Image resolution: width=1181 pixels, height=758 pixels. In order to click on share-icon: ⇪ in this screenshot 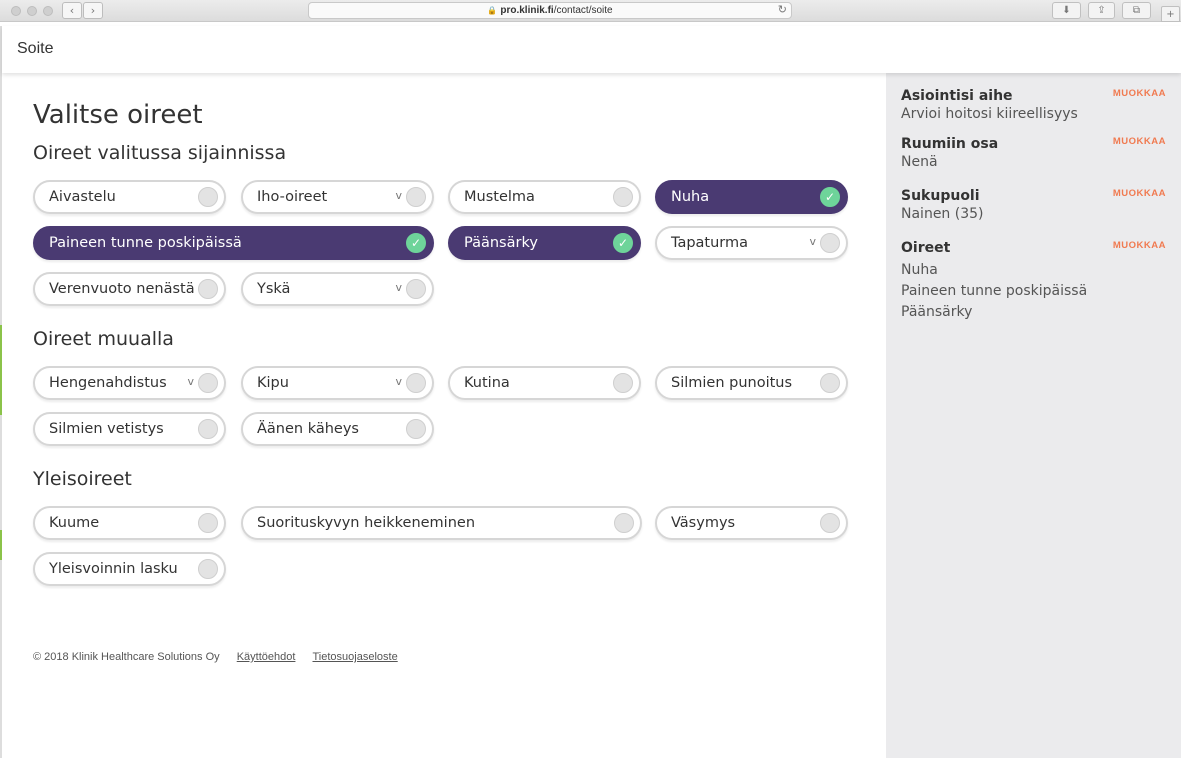, I will do `click(1101, 10)`.